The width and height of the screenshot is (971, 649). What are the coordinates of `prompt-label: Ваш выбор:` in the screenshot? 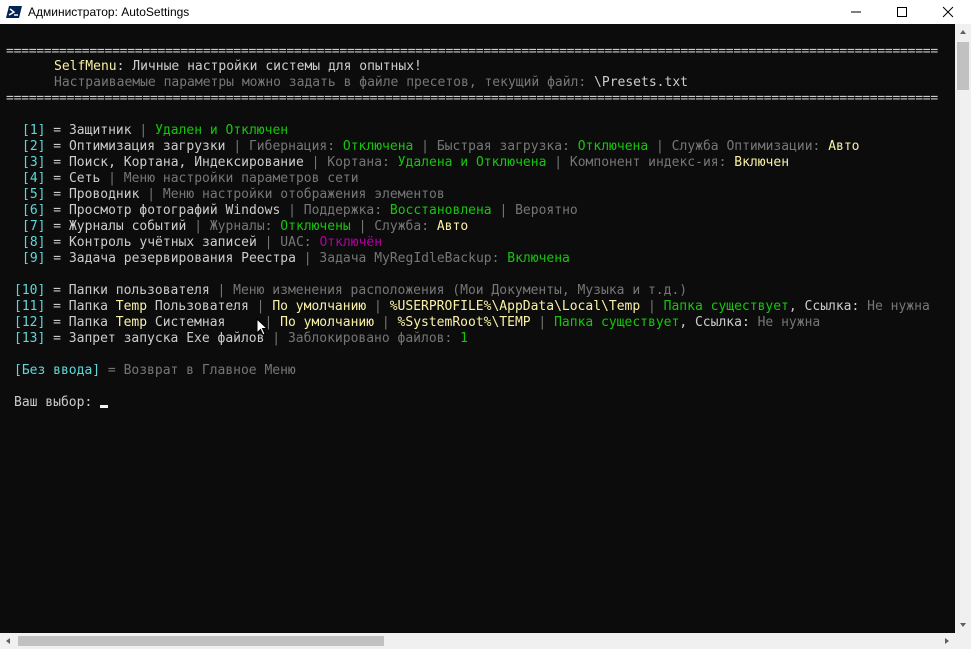 It's located at (57, 402).